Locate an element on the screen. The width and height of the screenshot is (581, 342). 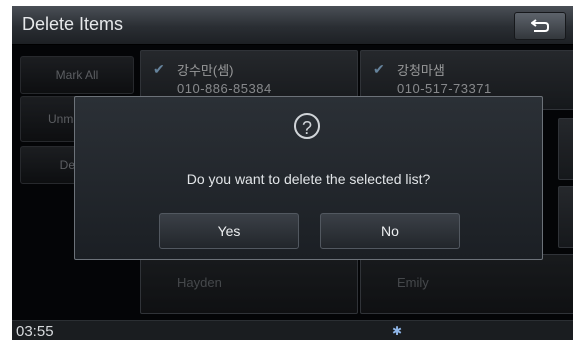
back-arrow-icon is located at coordinates (540, 25).